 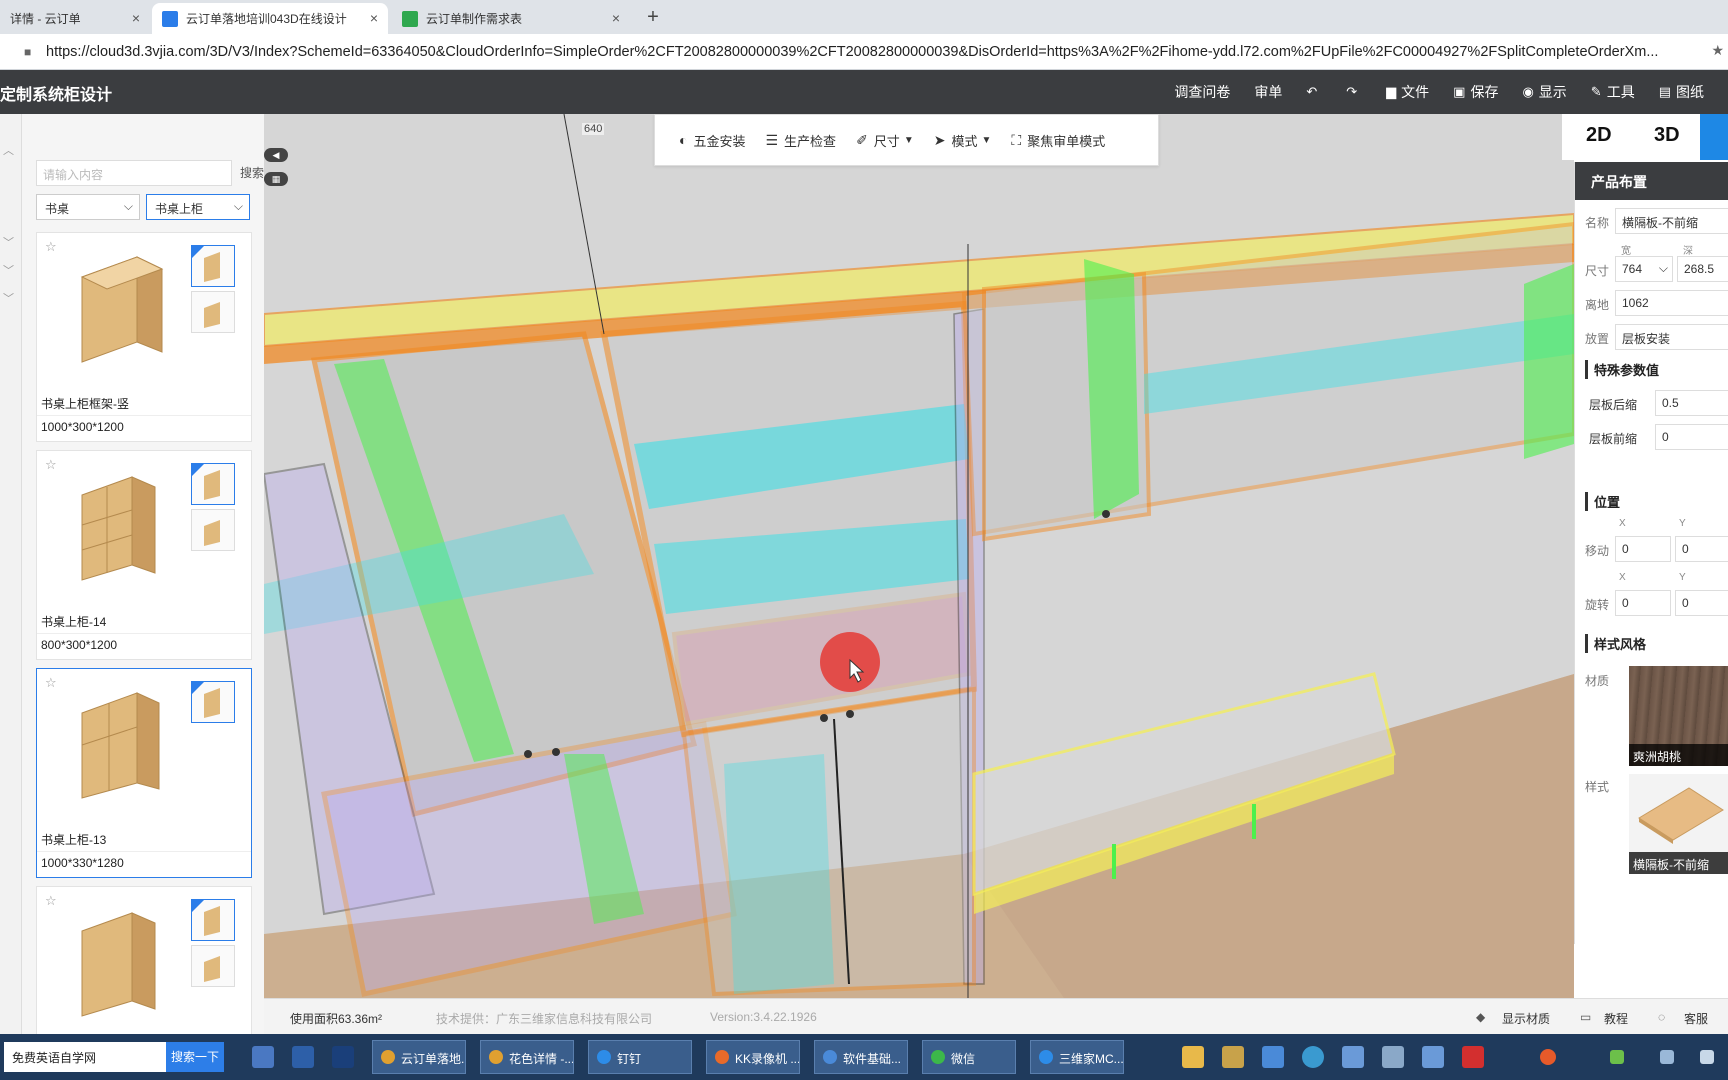 What do you see at coordinates (1616, 1018) in the screenshot?
I see `tutorial-button: 教程` at bounding box center [1616, 1018].